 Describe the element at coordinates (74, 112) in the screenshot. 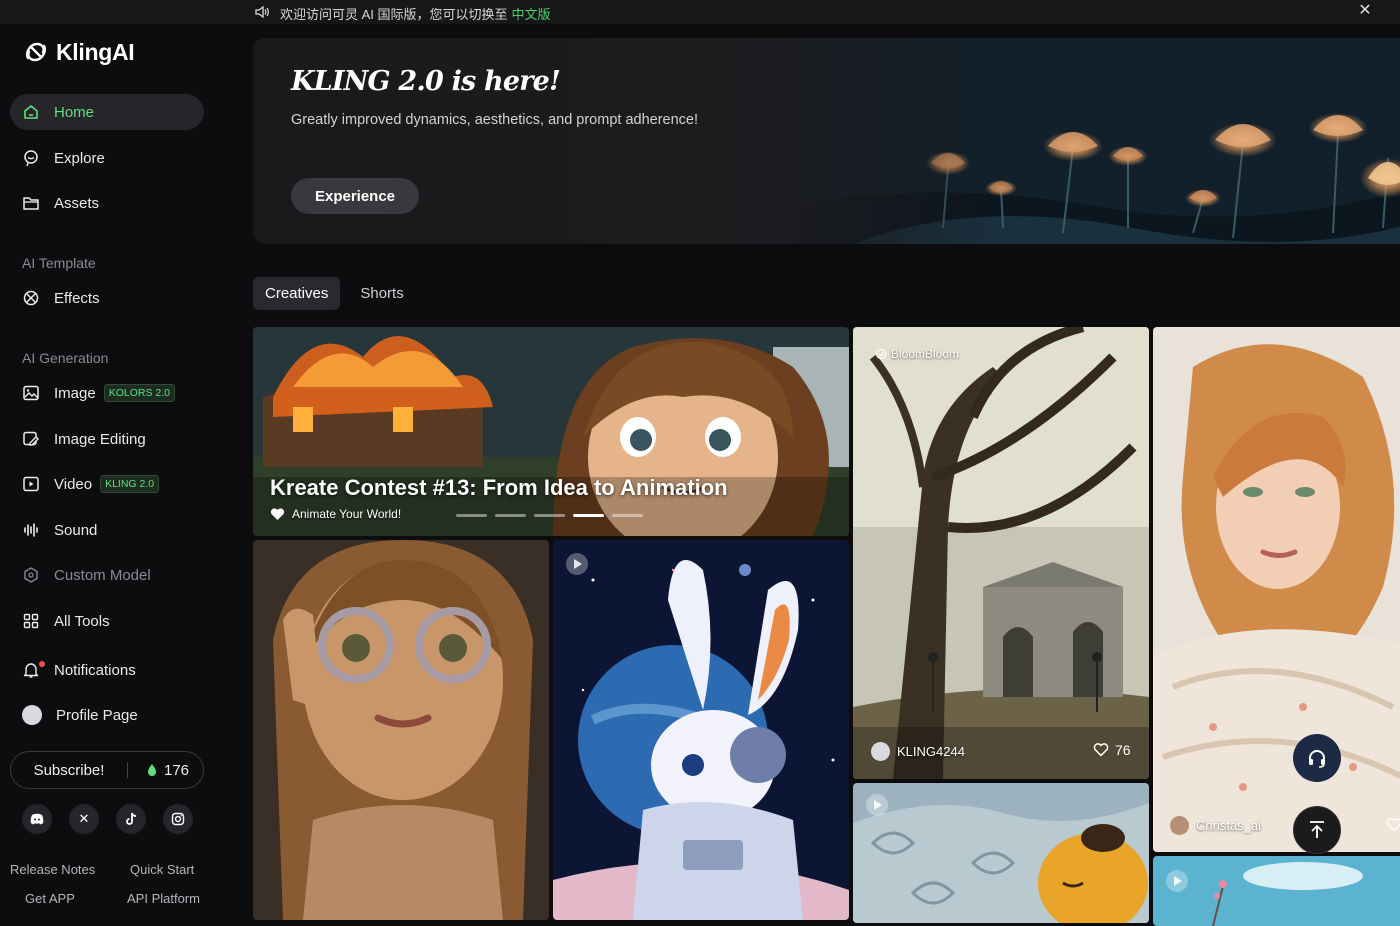

I see `sidebar-item-label: Home` at that location.